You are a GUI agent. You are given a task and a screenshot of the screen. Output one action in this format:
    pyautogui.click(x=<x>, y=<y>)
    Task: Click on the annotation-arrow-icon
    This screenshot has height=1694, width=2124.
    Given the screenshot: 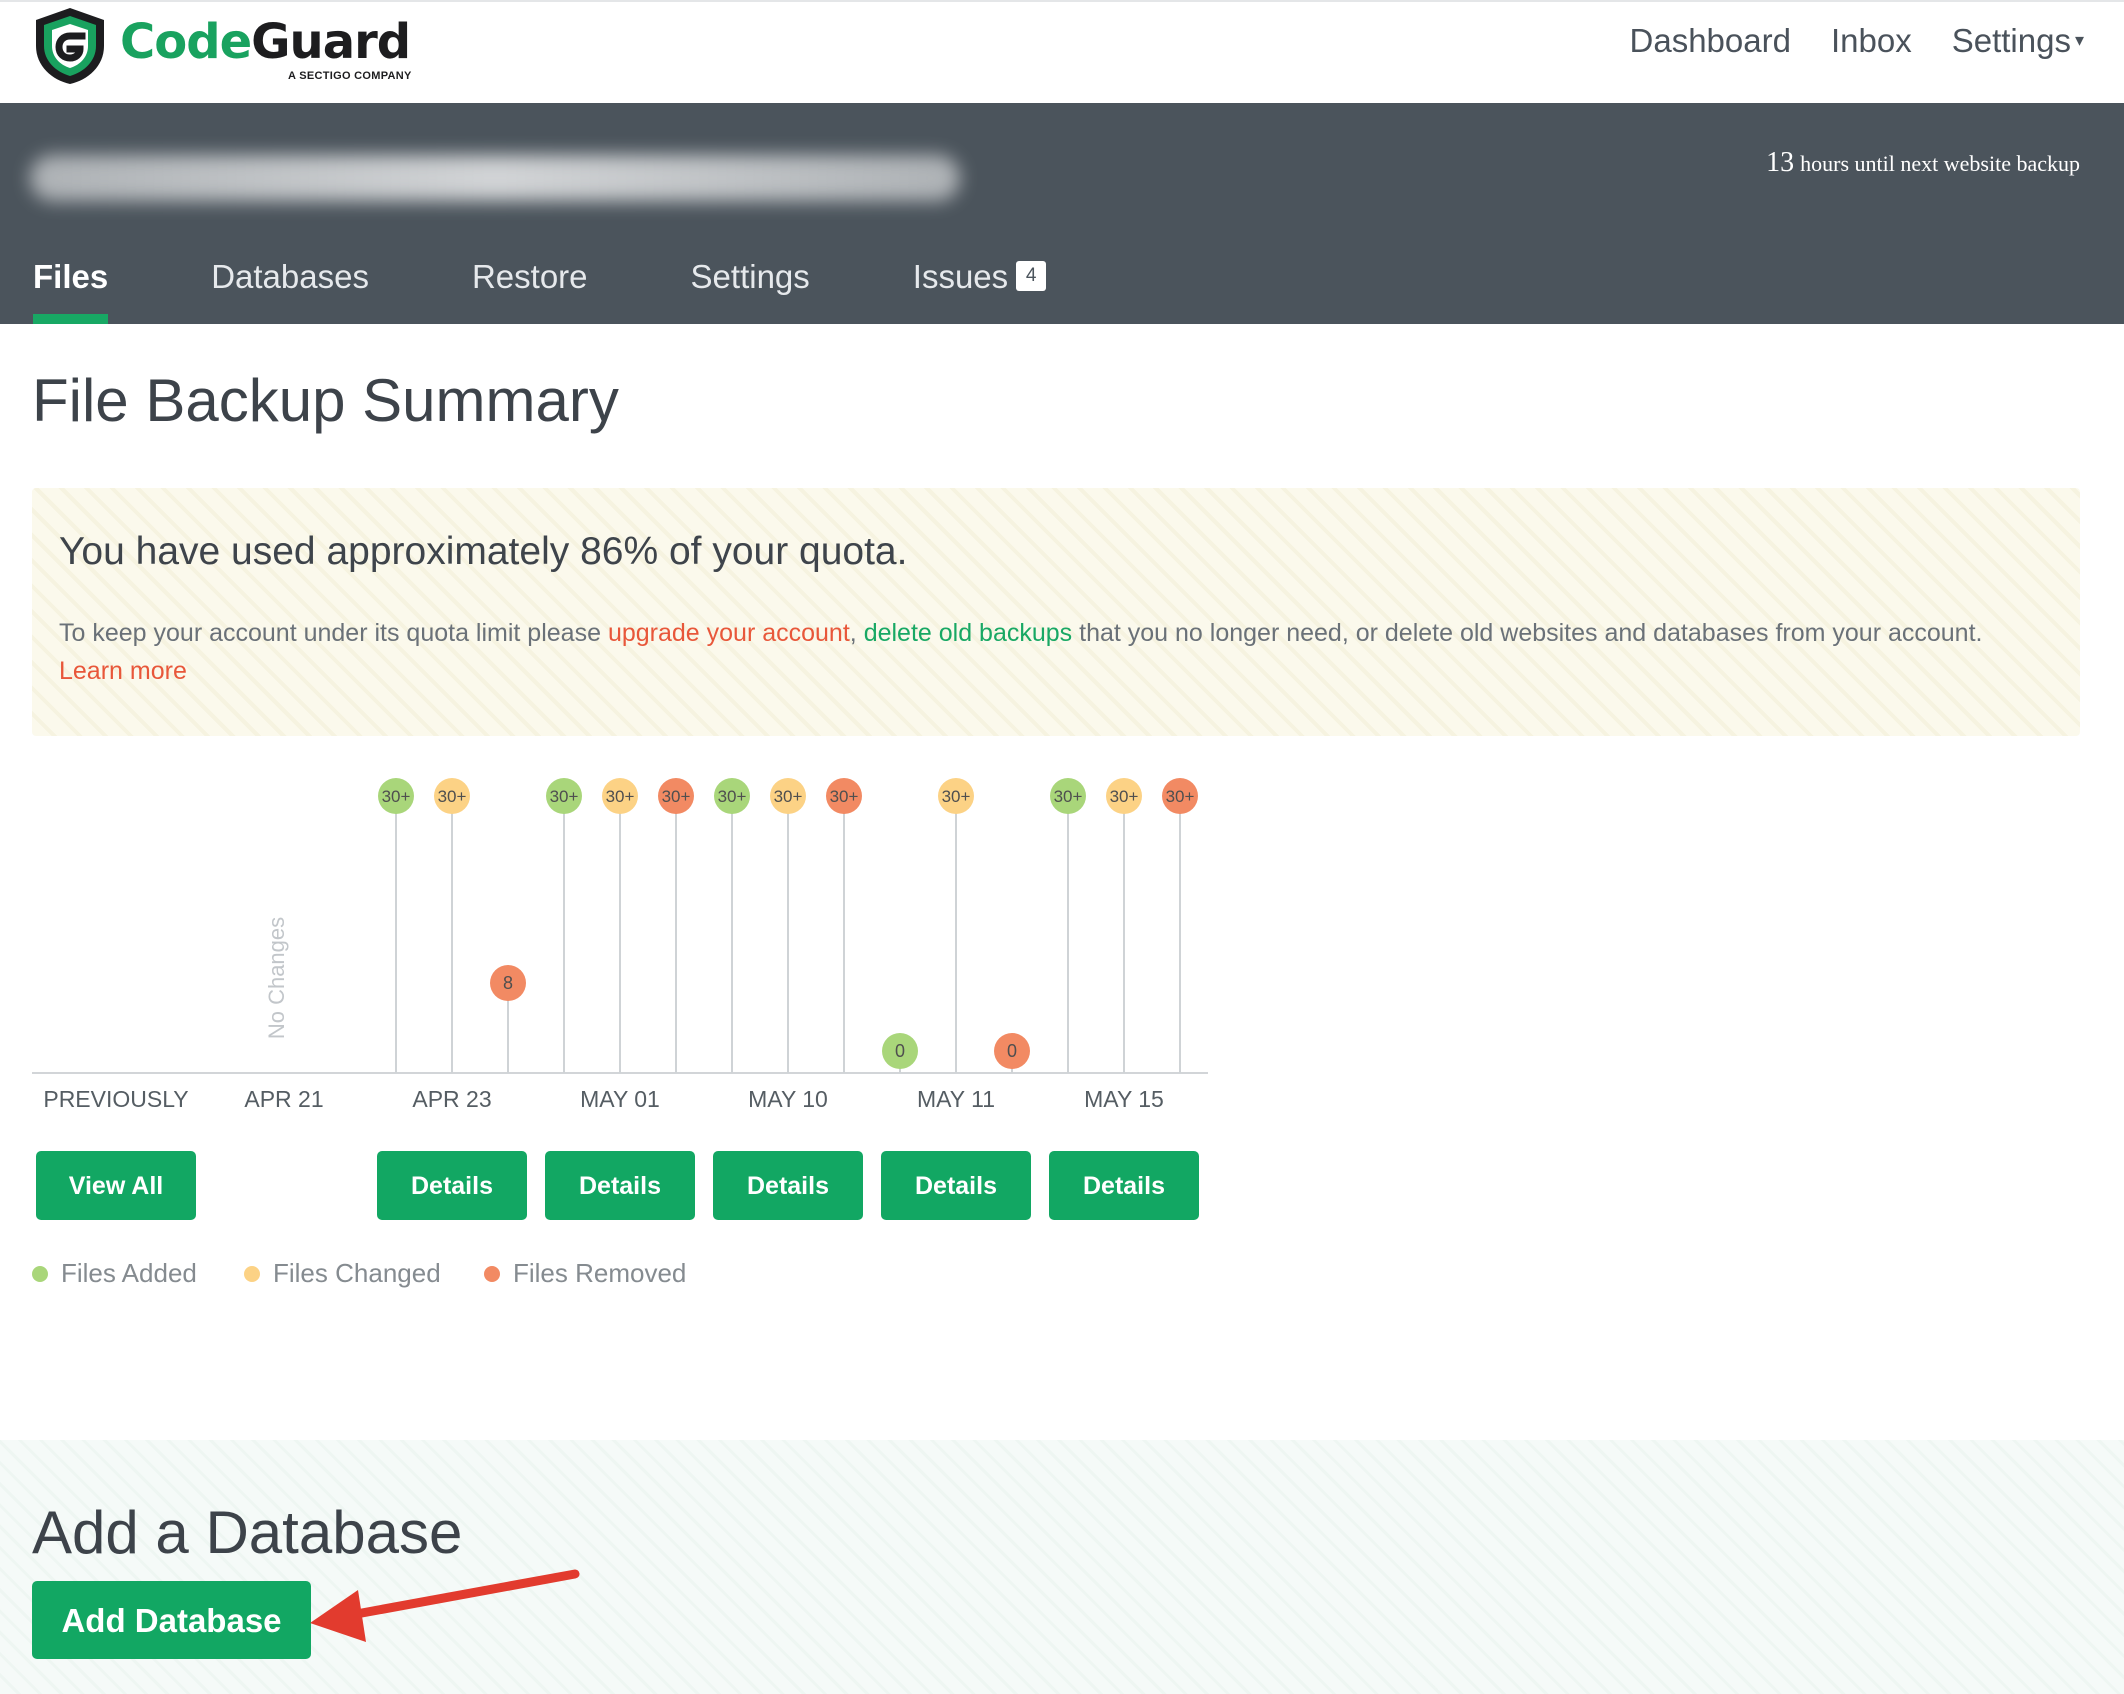 What is the action you would take?
    pyautogui.click(x=445, y=1605)
    